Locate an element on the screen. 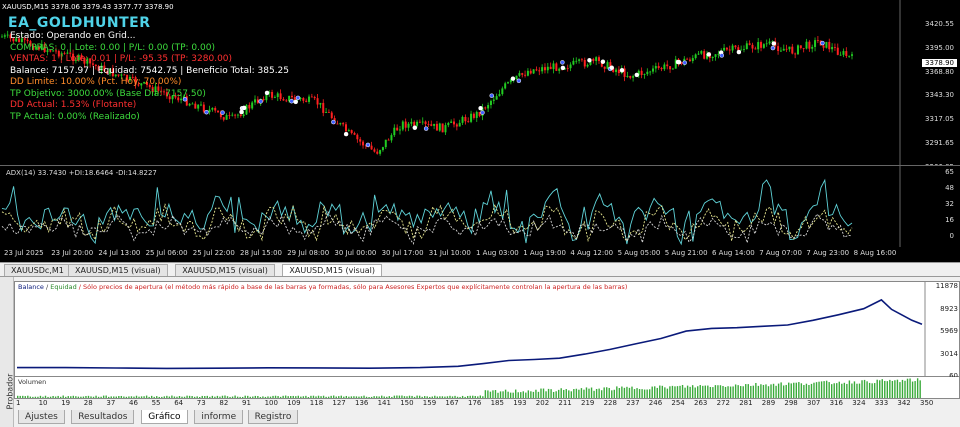  trade-axis-label: 127 is located at coordinates (339, 403).